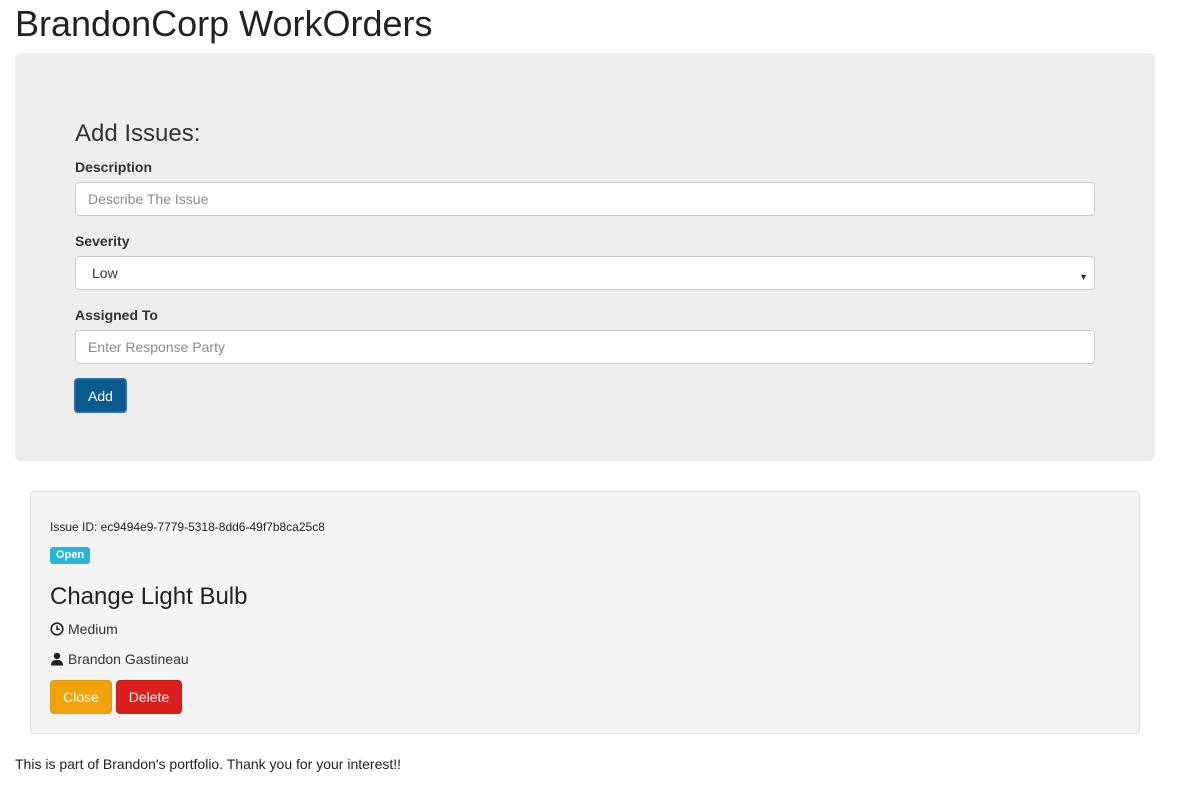  What do you see at coordinates (585, 347) in the screenshot?
I see `assigned-to-input` at bounding box center [585, 347].